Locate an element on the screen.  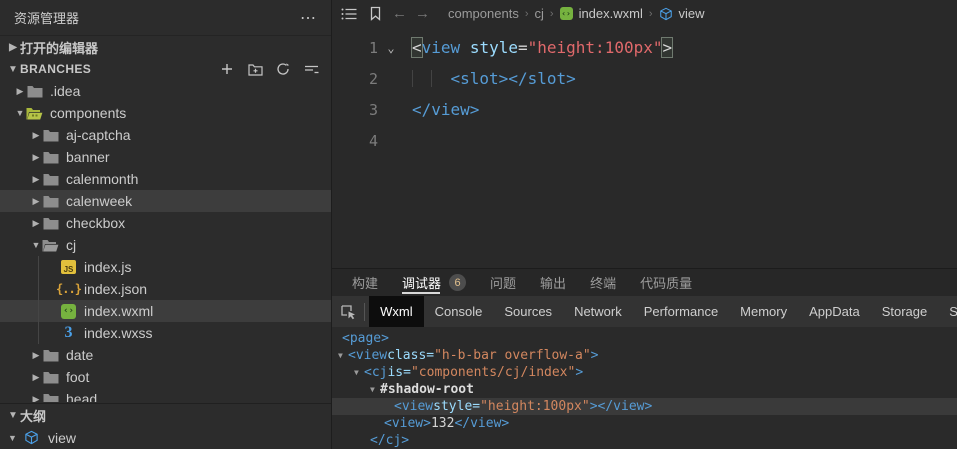
tree-item-checkbox: ▶ checkbox is located at coordinates (165, 223).